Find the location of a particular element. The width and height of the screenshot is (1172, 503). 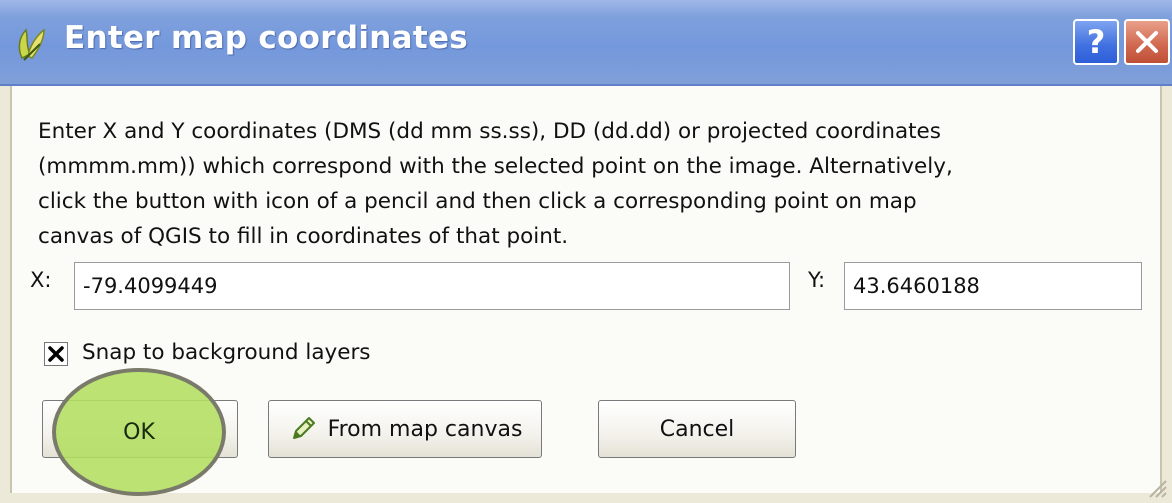

close-button is located at coordinates (1147, 42).